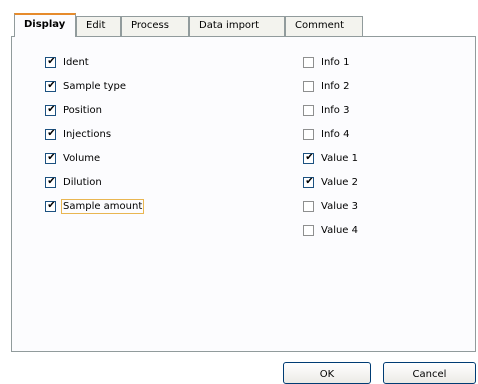 The image size is (478, 384). I want to click on option-value-3: Value 3, so click(331, 206).